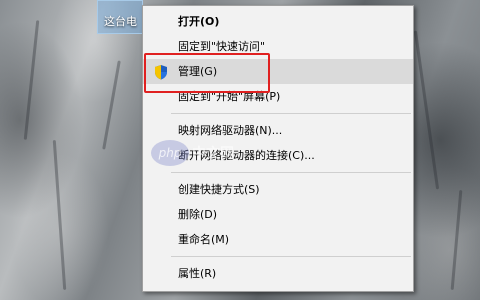 Image resolution: width=480 pixels, height=300 pixels. I want to click on desktop-icon-label: 这台电, so click(120, 21).